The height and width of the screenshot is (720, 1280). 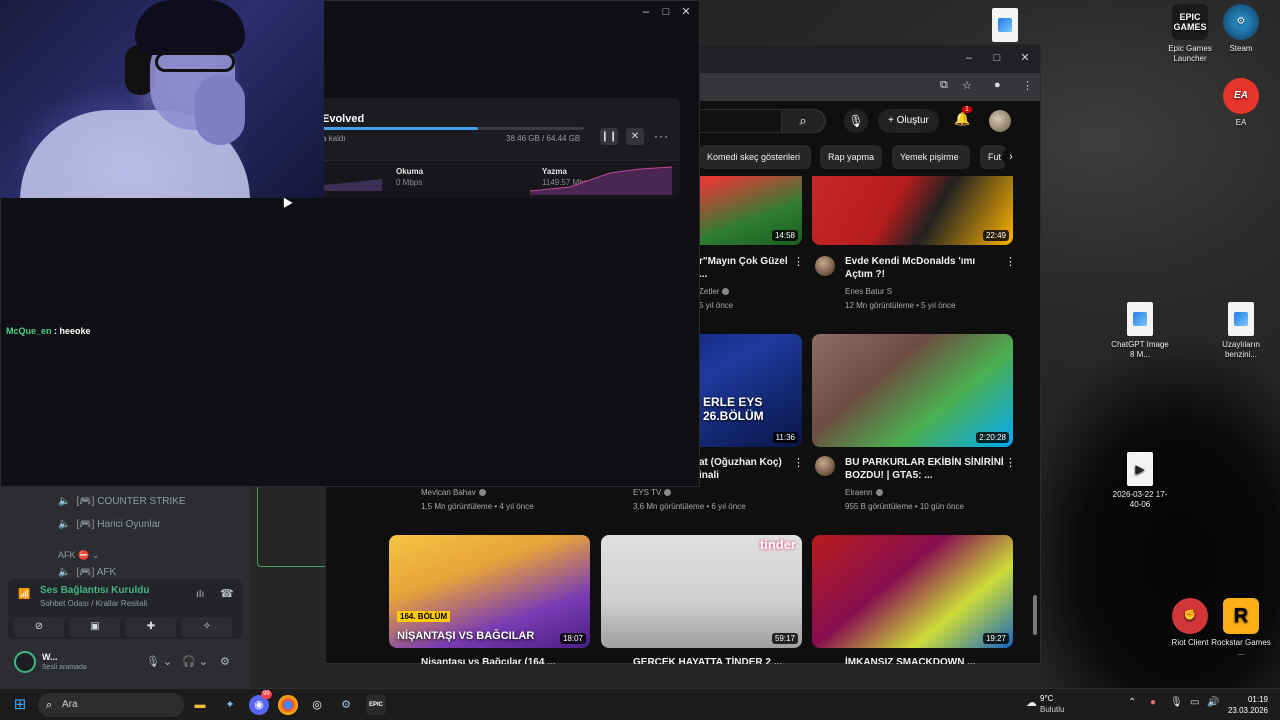 I want to click on ea-icon: EA, so click(x=1241, y=96).